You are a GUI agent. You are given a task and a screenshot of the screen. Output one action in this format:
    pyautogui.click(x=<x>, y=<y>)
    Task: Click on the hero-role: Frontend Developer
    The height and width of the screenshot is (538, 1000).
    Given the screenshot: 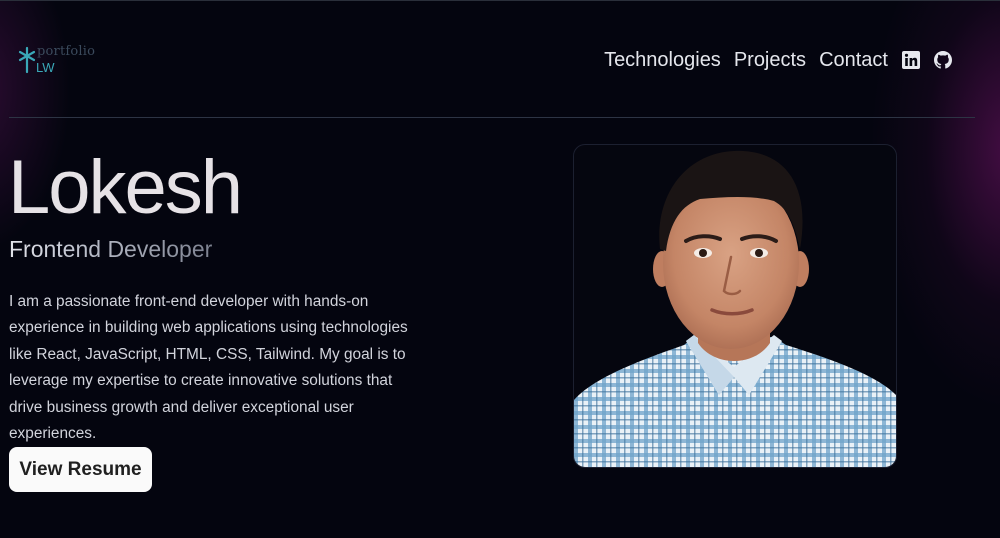 What is the action you would take?
    pyautogui.click(x=111, y=249)
    